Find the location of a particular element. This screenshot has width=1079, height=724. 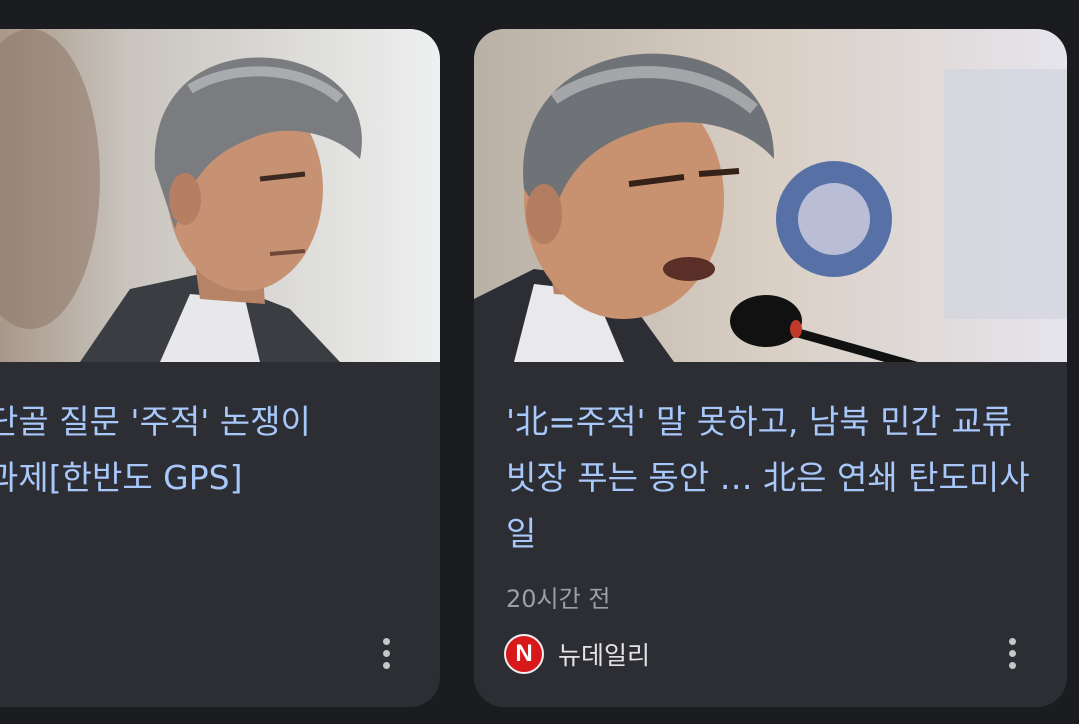

news-headline: 단골 질문 '주적' 논쟁이 과제[한반도 GPS] is located at coordinates (220, 450).